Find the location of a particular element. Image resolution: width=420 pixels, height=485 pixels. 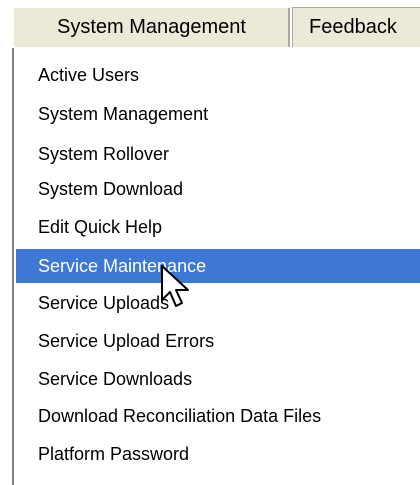

menu-item-service-upload-errors: Service Upload Errors is located at coordinates (218, 341).